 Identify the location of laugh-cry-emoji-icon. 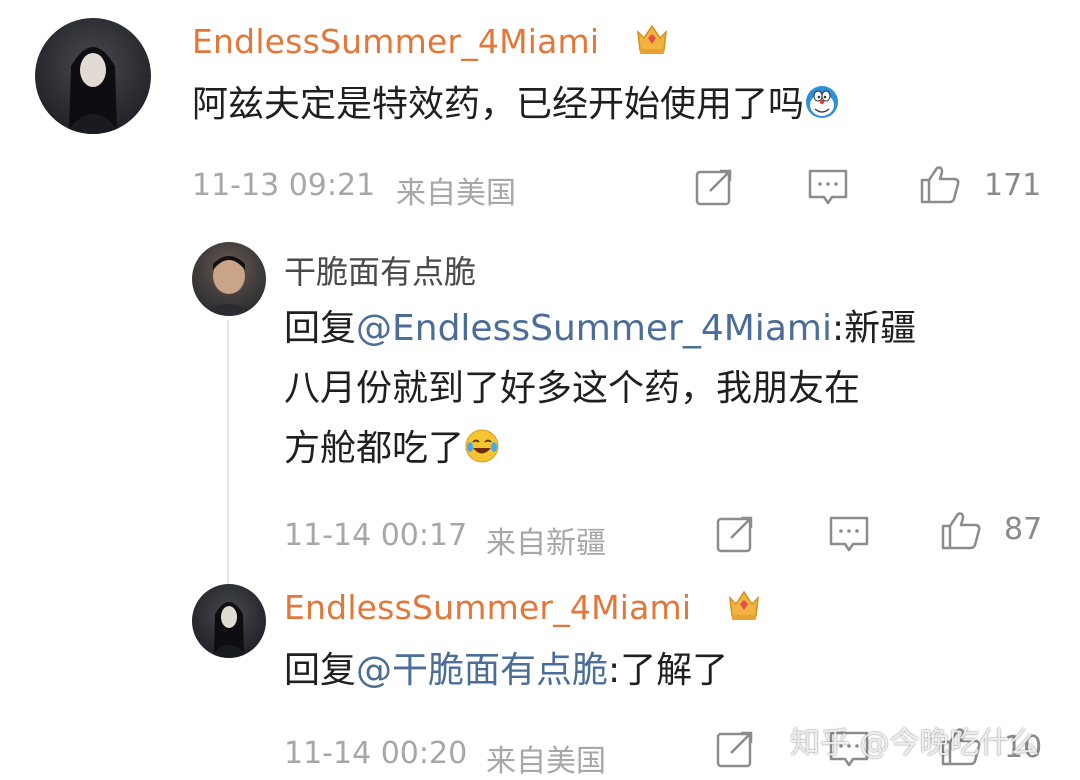
(482, 446).